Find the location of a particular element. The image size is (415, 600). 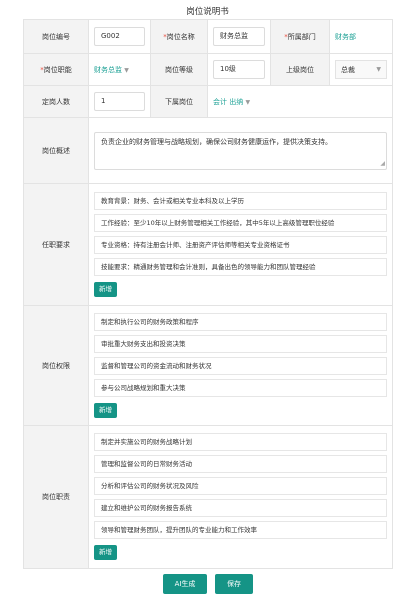

list-item: 管理和监督公司的日常财务活动 is located at coordinates (240, 464).